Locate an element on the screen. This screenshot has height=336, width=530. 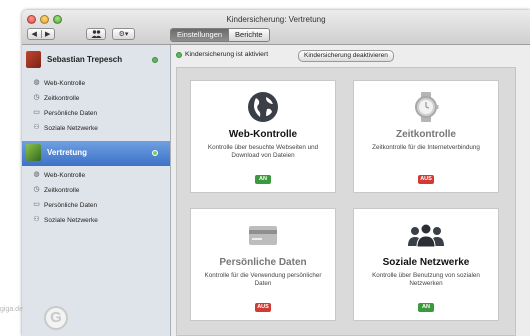
users-button is located at coordinates (96, 34).